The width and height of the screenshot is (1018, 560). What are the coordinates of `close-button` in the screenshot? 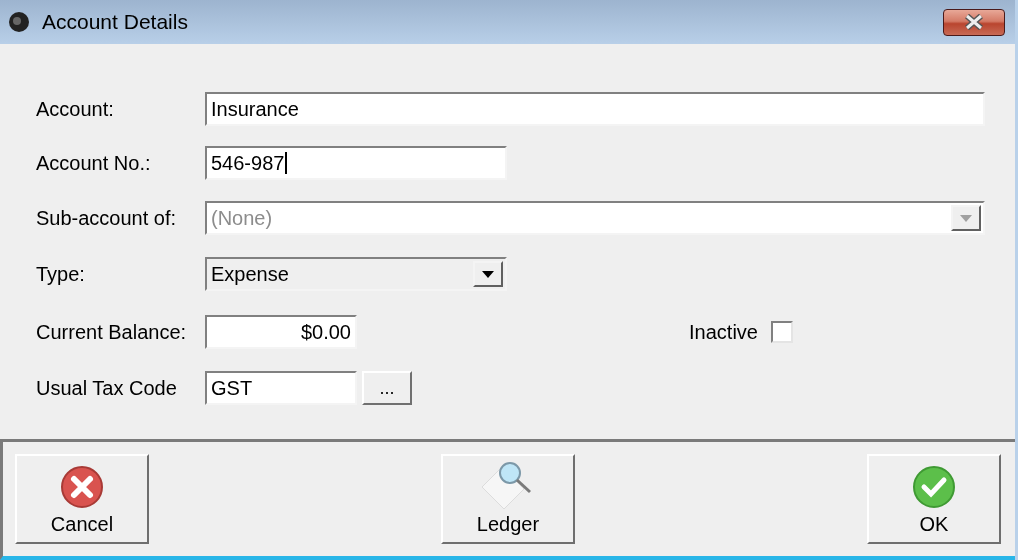 It's located at (974, 22).